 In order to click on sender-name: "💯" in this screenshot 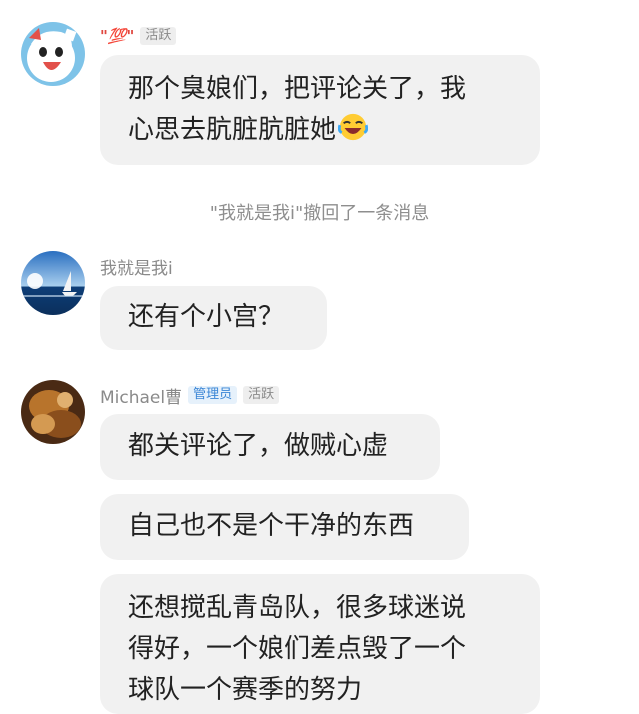, I will do `click(117, 36)`.